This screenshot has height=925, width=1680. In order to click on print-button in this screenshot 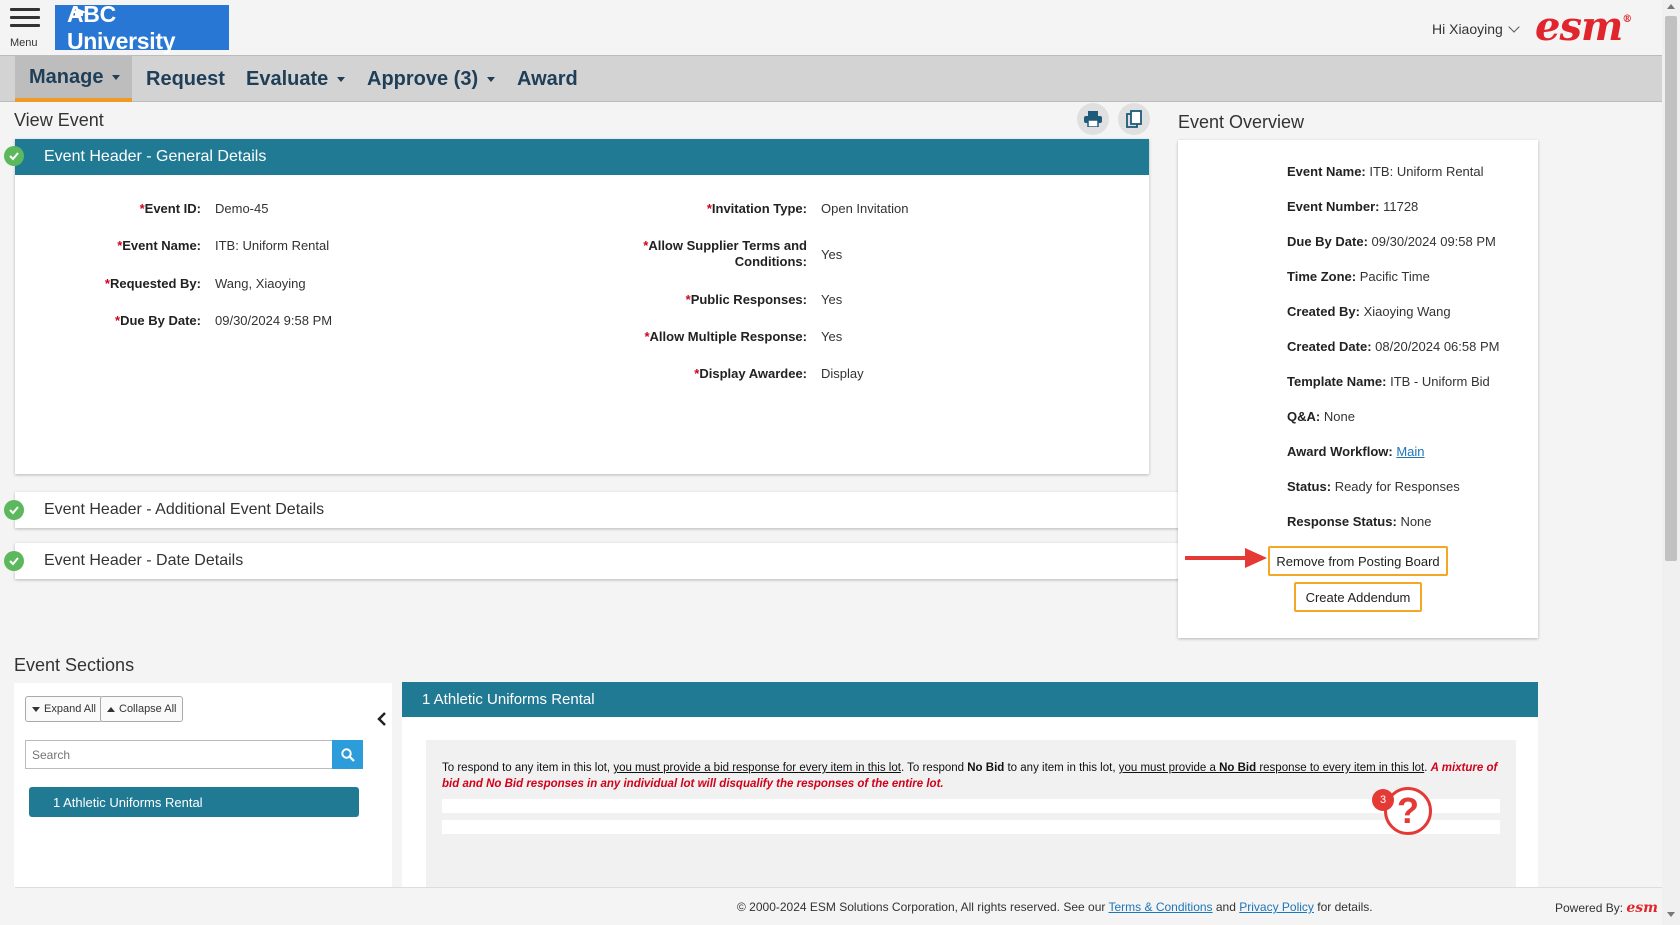, I will do `click(1093, 119)`.